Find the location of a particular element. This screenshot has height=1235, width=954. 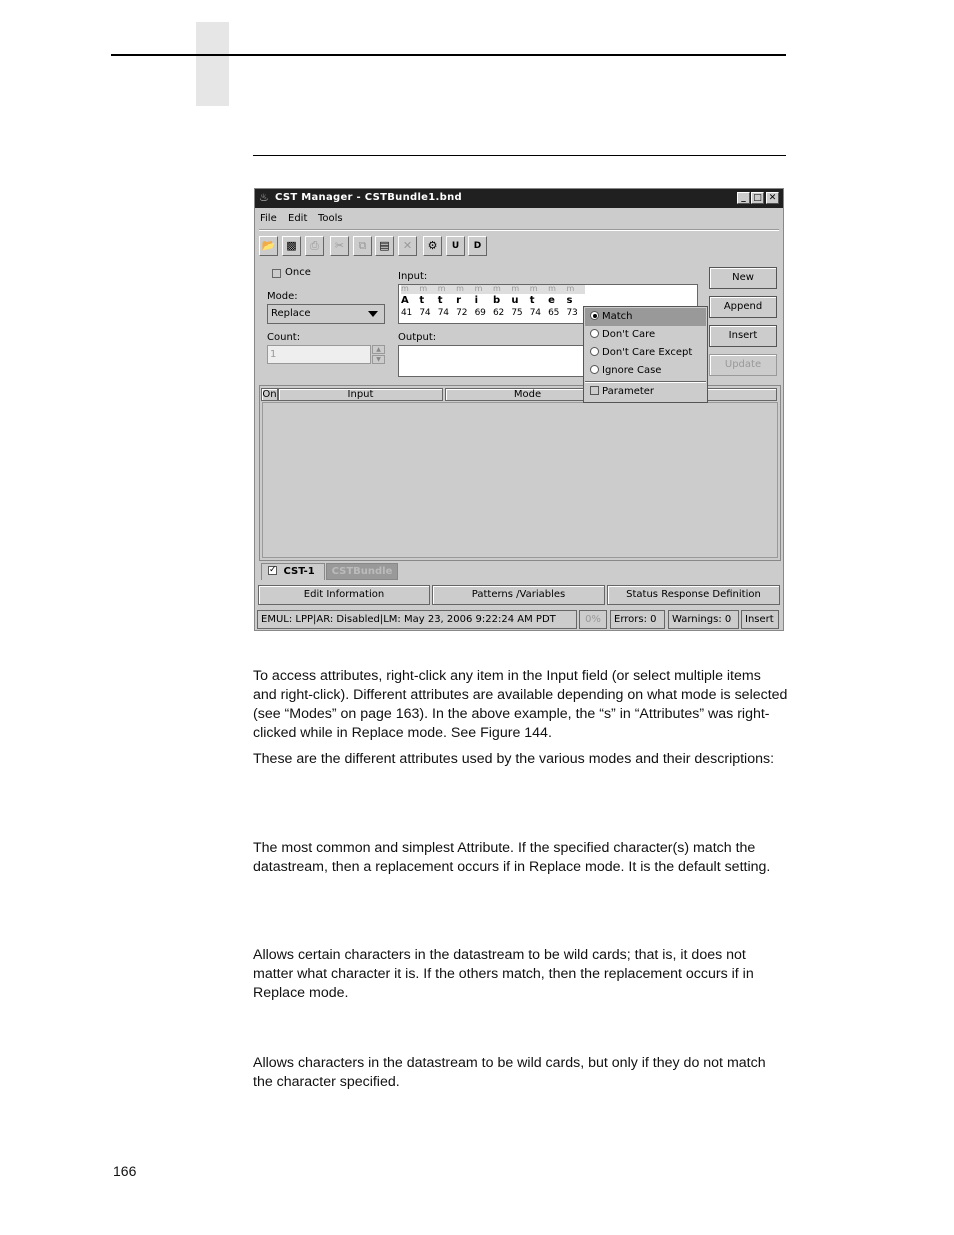

hex-row: 41 74 74 72 69 62 75 74 65 73 is located at coordinates (493, 313).